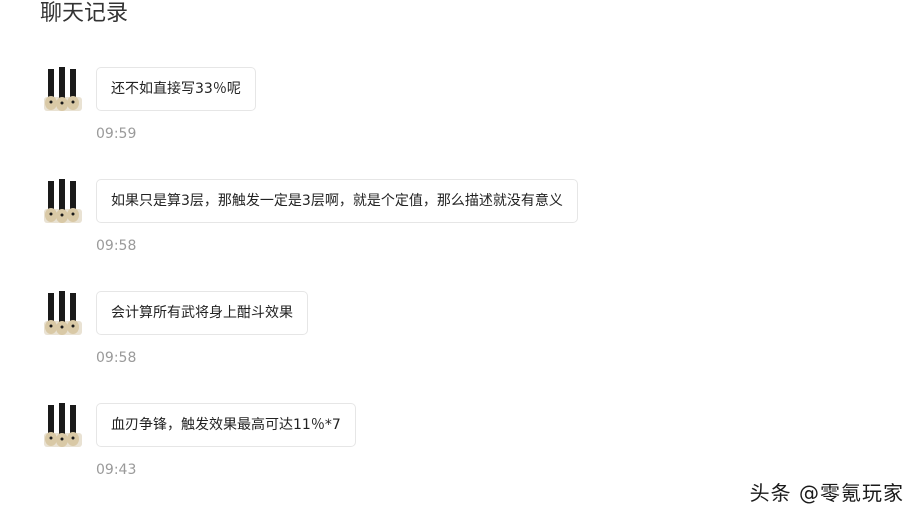 The width and height of the screenshot is (918, 517). What do you see at coordinates (84, 13) in the screenshot?
I see `page-title: 聊天记录` at bounding box center [84, 13].